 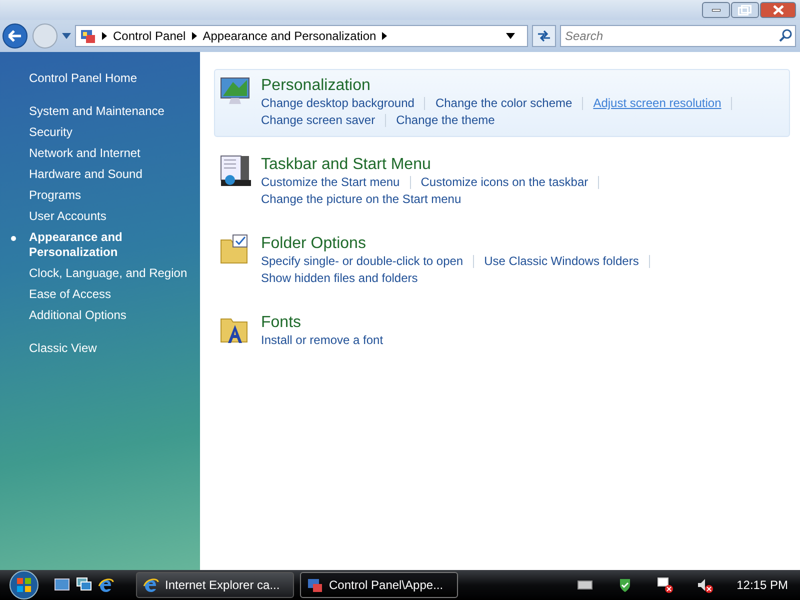 What do you see at coordinates (504, 182) in the screenshot?
I see `task-link: Customize icons on the taskbar` at bounding box center [504, 182].